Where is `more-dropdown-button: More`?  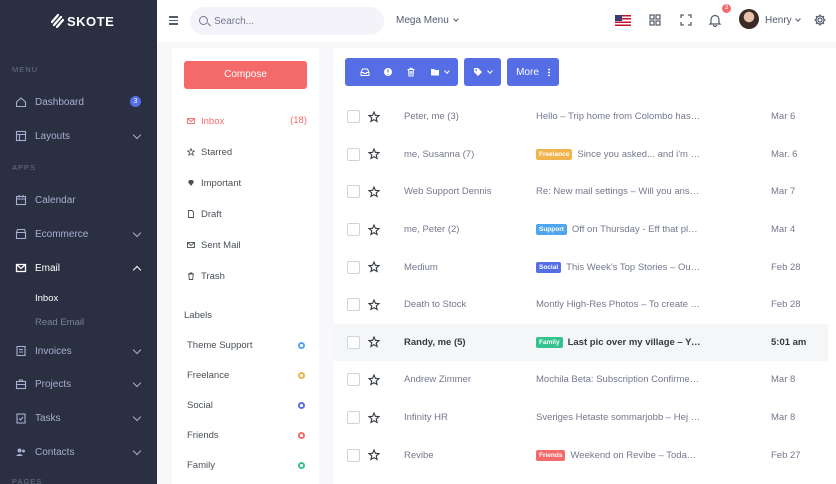
more-dropdown-button: More is located at coordinates (533, 72).